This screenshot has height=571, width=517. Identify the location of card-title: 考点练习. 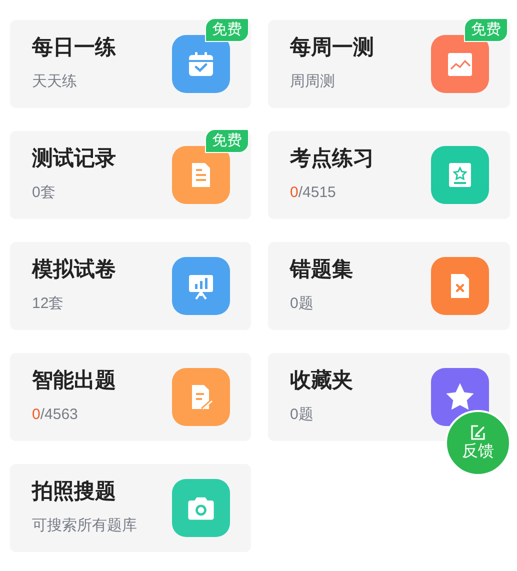
(332, 159).